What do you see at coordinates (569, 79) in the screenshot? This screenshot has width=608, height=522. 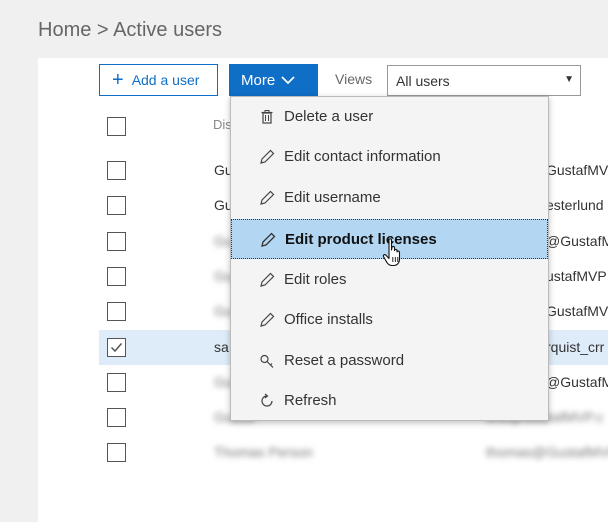 I see `dropdown-arrow-icon: ▼` at bounding box center [569, 79].